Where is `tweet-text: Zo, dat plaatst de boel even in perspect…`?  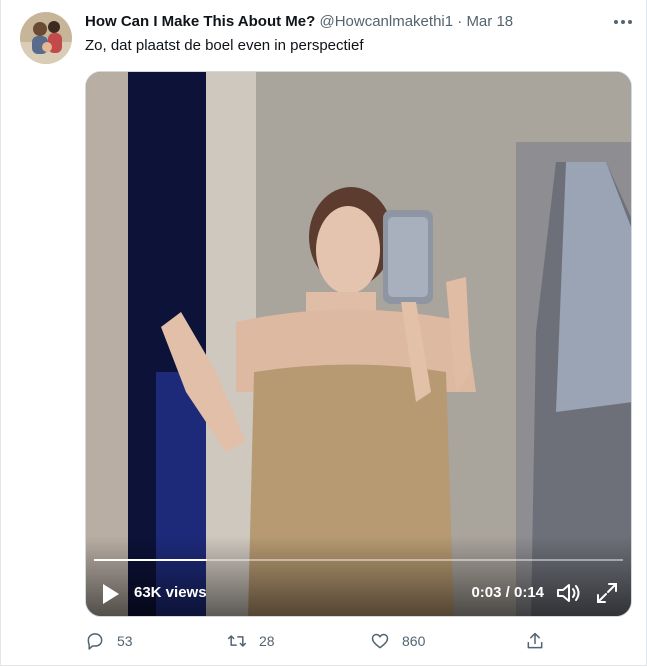
tweet-text: Zo, dat plaatst de boel even in perspect… is located at coordinates (224, 45).